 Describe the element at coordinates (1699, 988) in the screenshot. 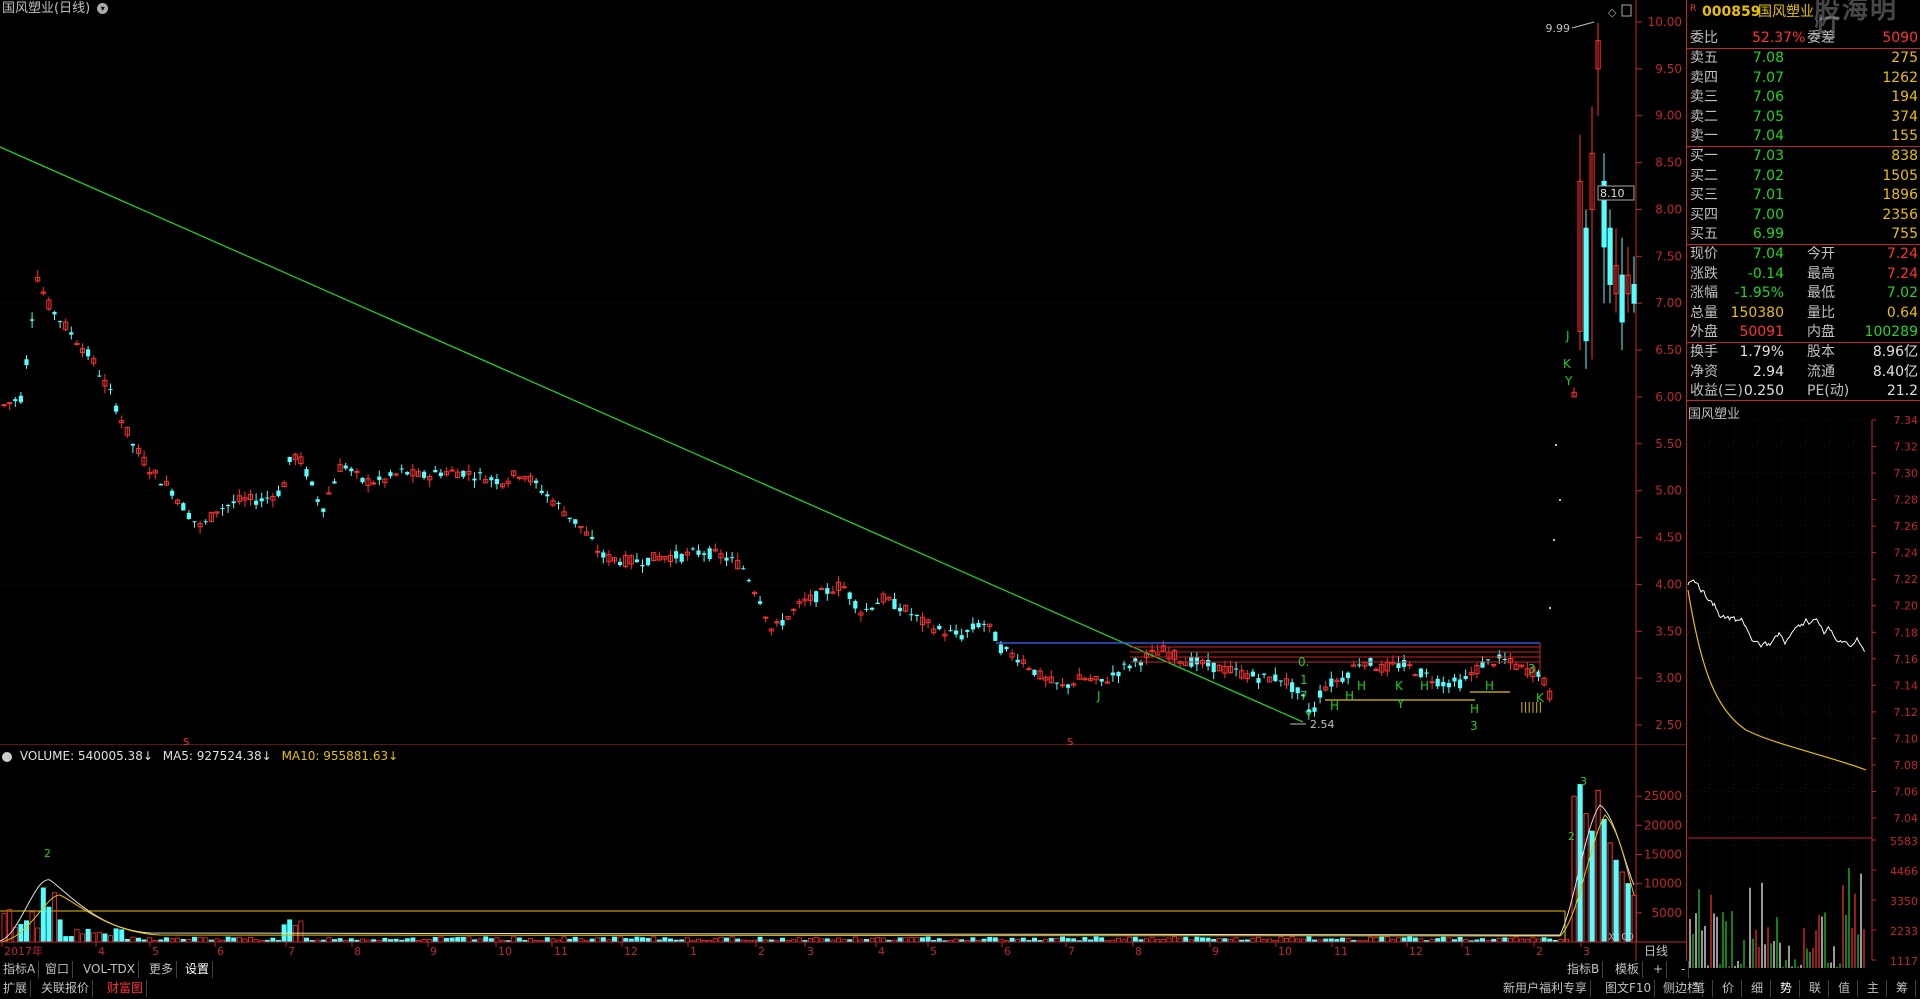

I see `side-tab-0: 笔` at that location.